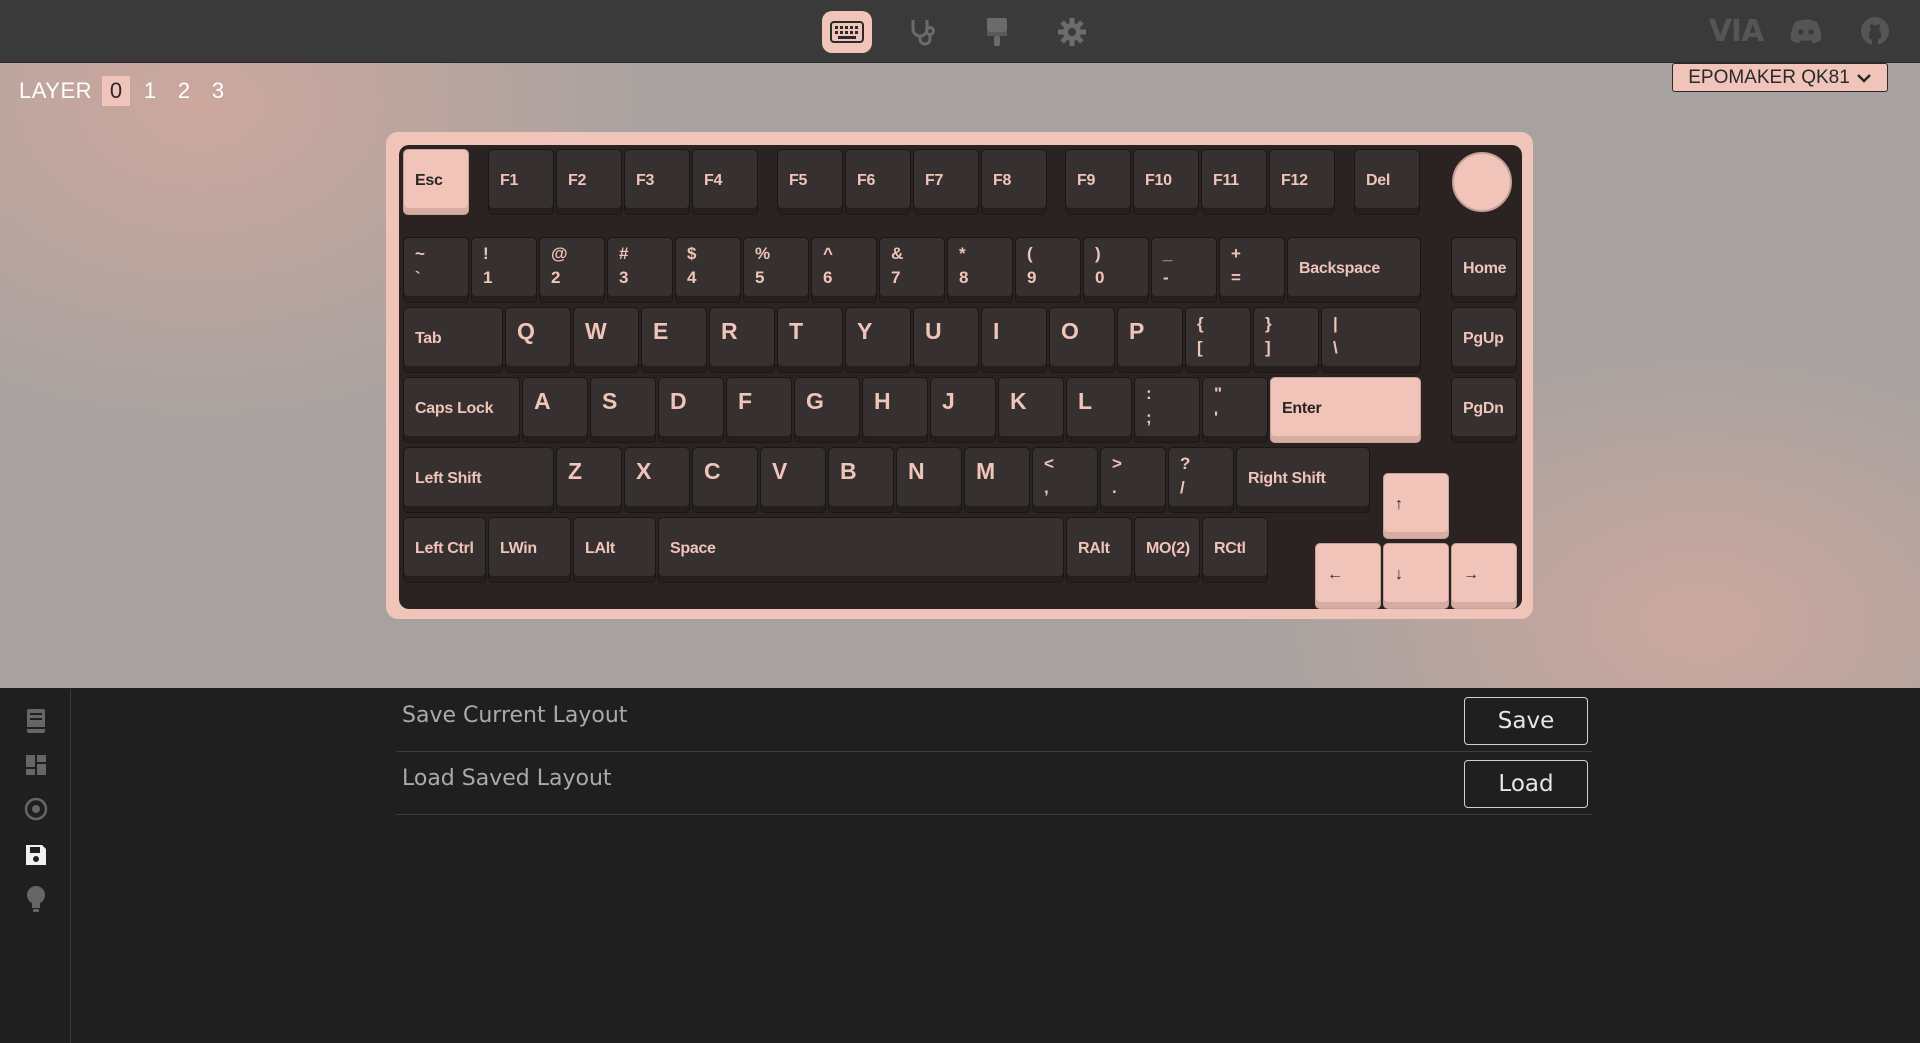 The height and width of the screenshot is (1043, 1920). Describe the element at coordinates (810, 182) in the screenshot. I see `key-f5: F5` at that location.